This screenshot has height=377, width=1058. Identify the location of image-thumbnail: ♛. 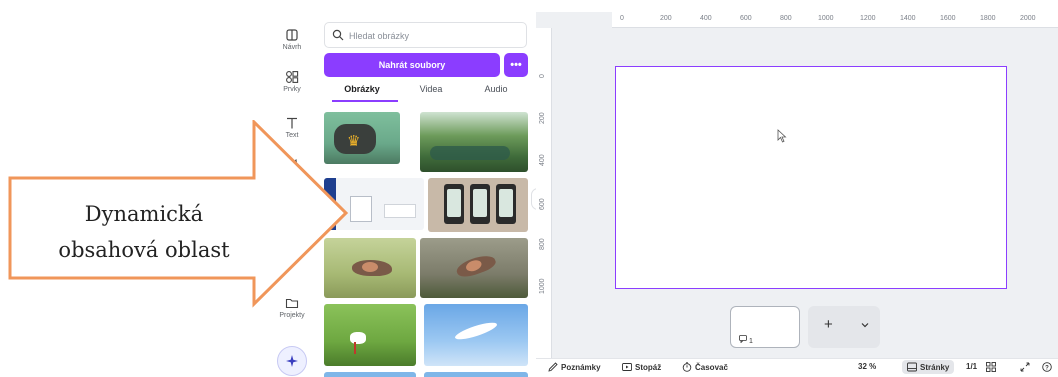
(362, 138).